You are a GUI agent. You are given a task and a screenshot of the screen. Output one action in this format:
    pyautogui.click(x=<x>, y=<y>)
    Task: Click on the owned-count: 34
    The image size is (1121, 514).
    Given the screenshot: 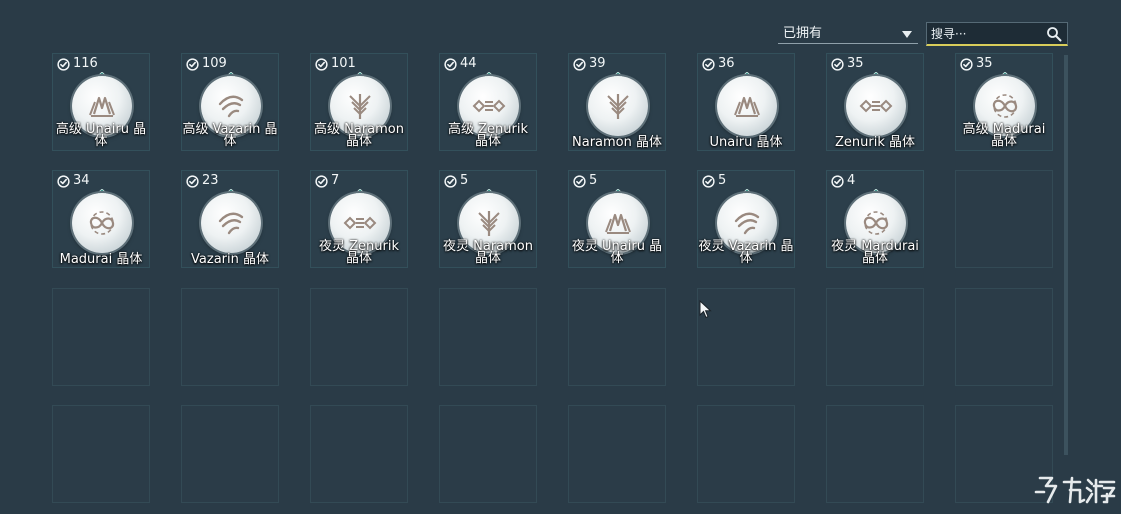 What is the action you would take?
    pyautogui.click(x=73, y=181)
    